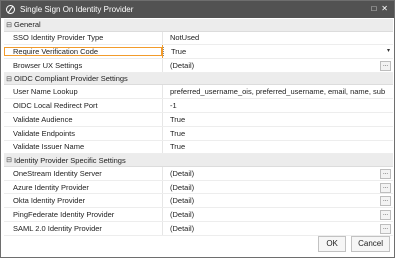 This screenshot has height=258, width=395. I want to click on section-header: ⊟ Identity Provider Specific Settings, so click(198, 160).